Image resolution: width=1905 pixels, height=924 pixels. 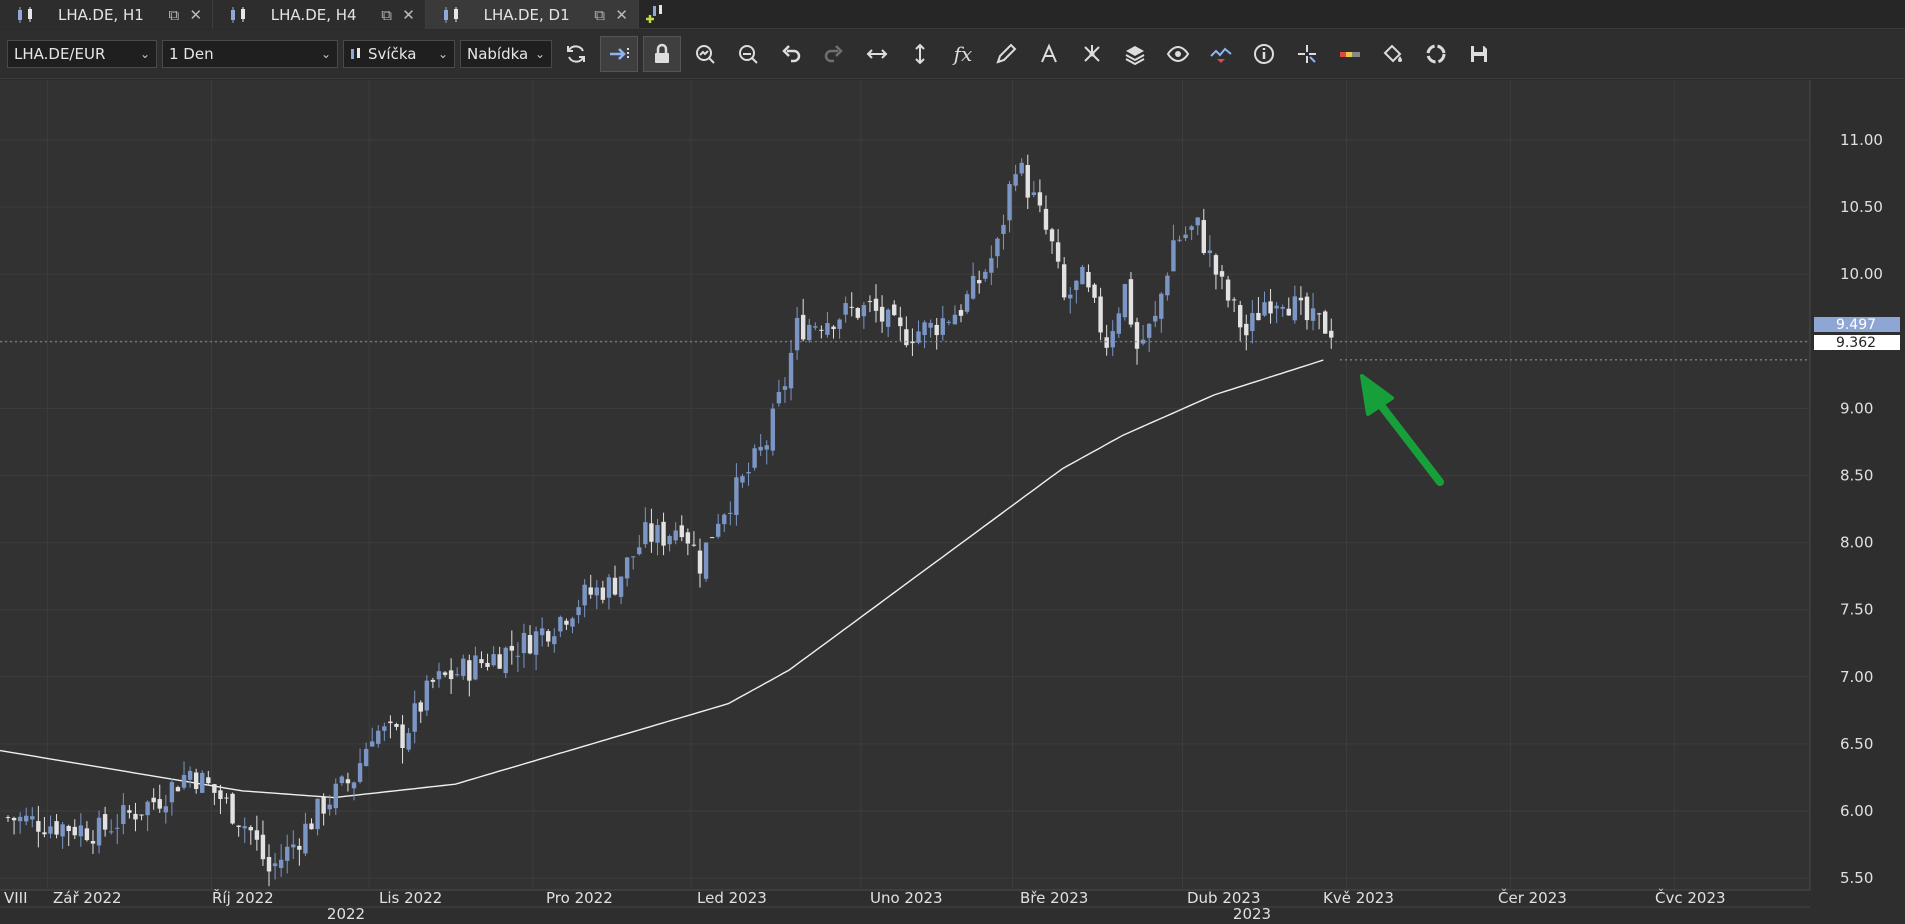 What do you see at coordinates (1092, 54) in the screenshot?
I see `objects-button` at bounding box center [1092, 54].